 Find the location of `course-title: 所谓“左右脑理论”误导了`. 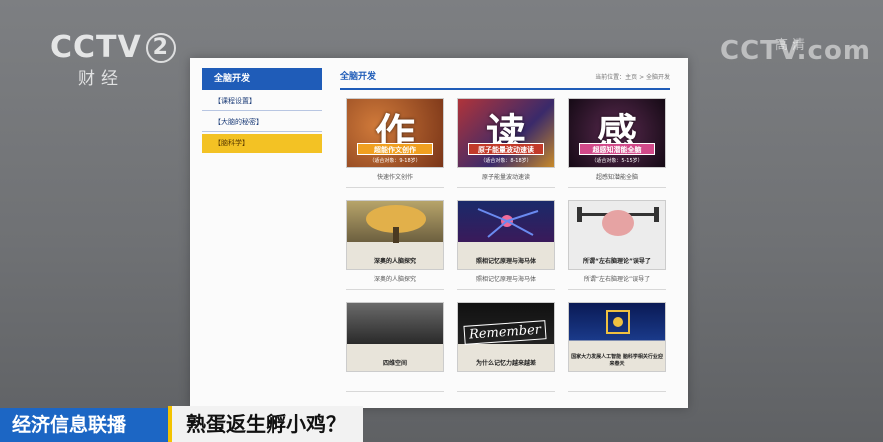

course-title: 所谓“左右脑理论”误导了 is located at coordinates (617, 280).